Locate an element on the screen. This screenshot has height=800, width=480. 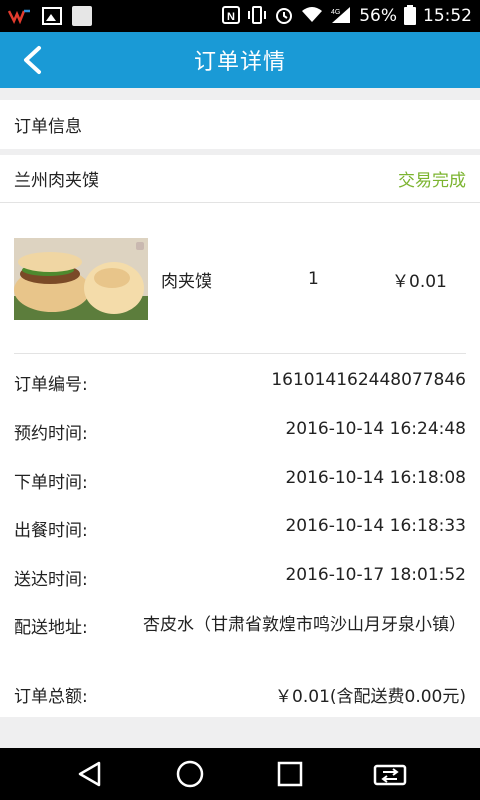
nav-switch-button is located at coordinates (390, 774).